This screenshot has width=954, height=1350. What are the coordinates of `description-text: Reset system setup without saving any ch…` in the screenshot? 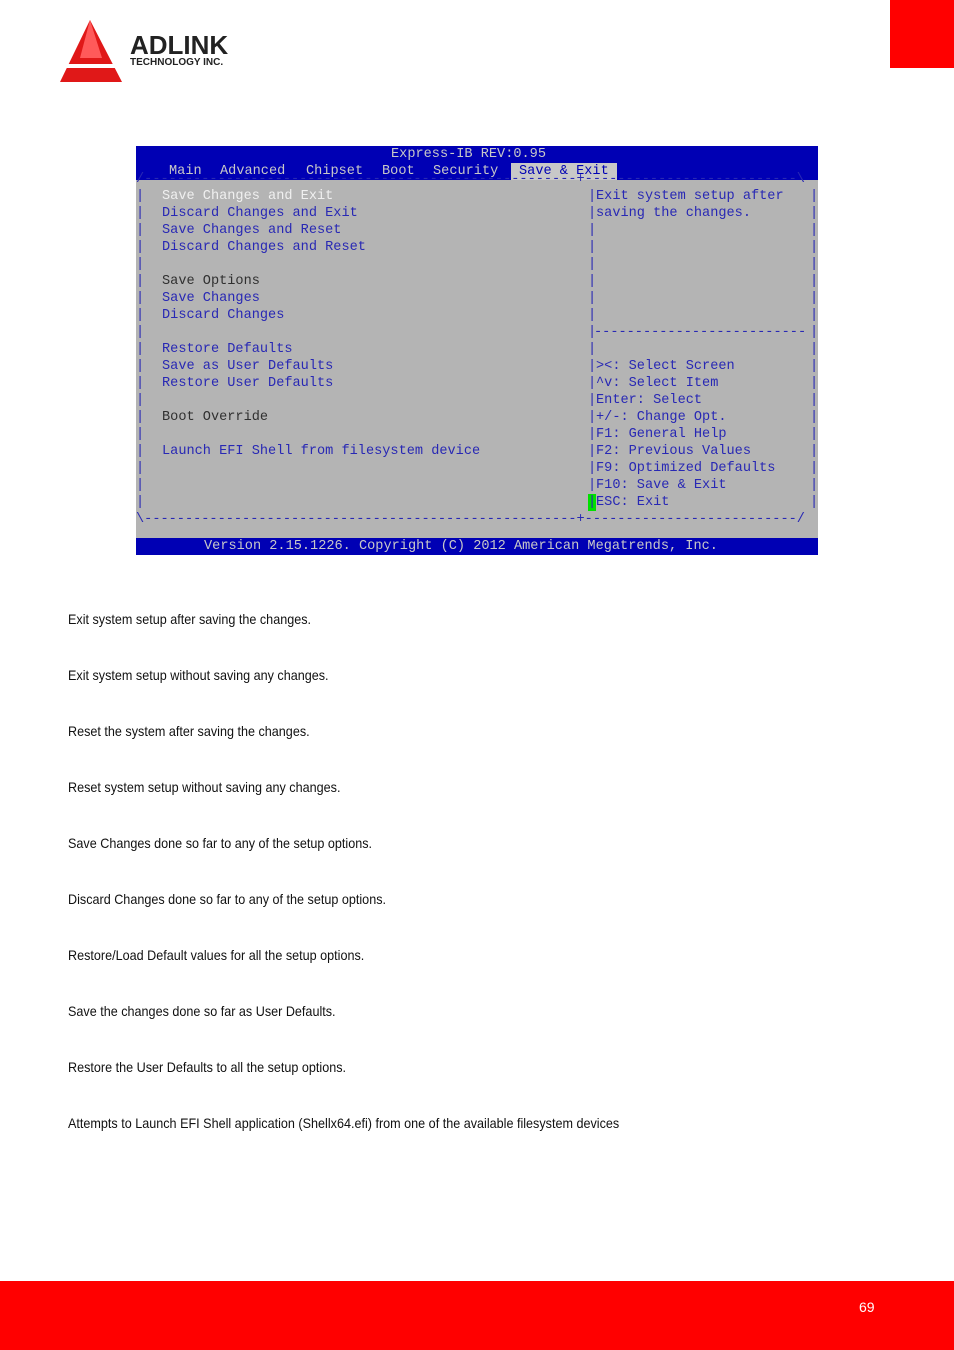 It's located at (204, 787).